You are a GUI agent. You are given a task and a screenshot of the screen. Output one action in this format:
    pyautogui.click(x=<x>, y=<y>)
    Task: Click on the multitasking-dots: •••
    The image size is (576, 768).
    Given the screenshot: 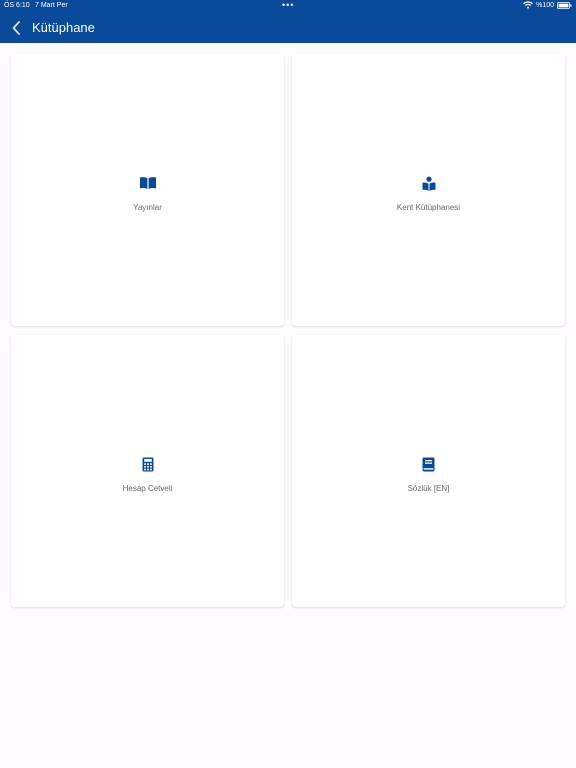 What is the action you would take?
    pyautogui.click(x=288, y=5)
    